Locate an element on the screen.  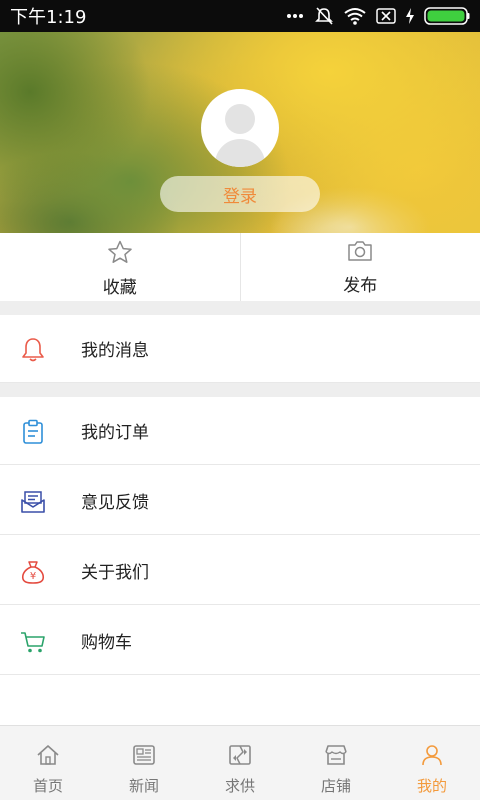
cart-icon is located at coordinates (33, 642).